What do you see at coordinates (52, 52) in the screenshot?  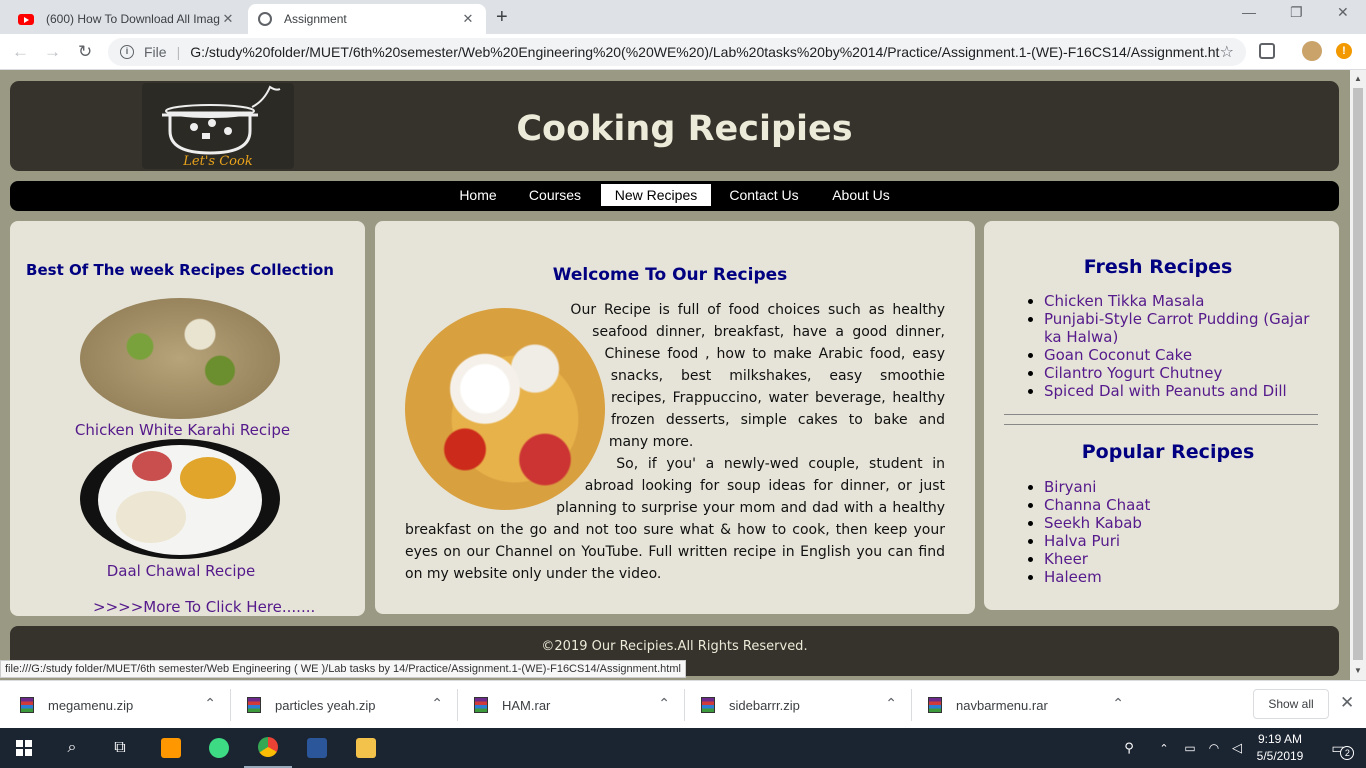 I see `forward-button: →` at bounding box center [52, 52].